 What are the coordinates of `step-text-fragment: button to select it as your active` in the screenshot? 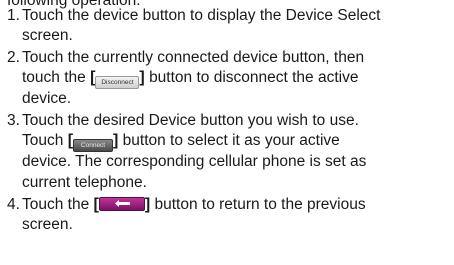 It's located at (231, 141).